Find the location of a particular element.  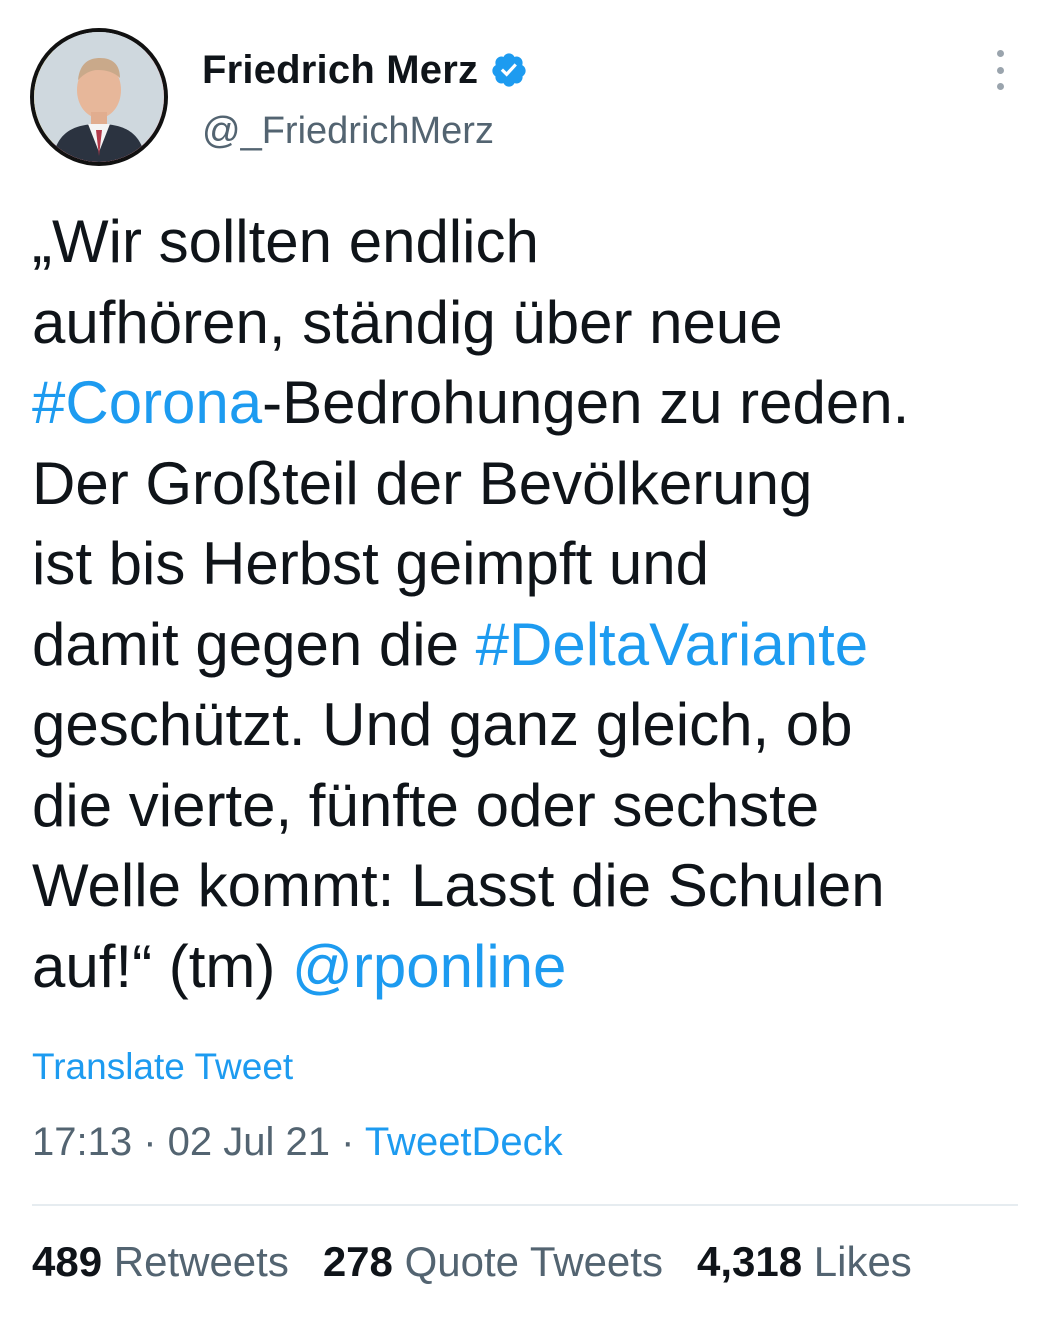

tweet-header: Friedrich Merz @_FriedrichMerz is located at coordinates (525, 98).